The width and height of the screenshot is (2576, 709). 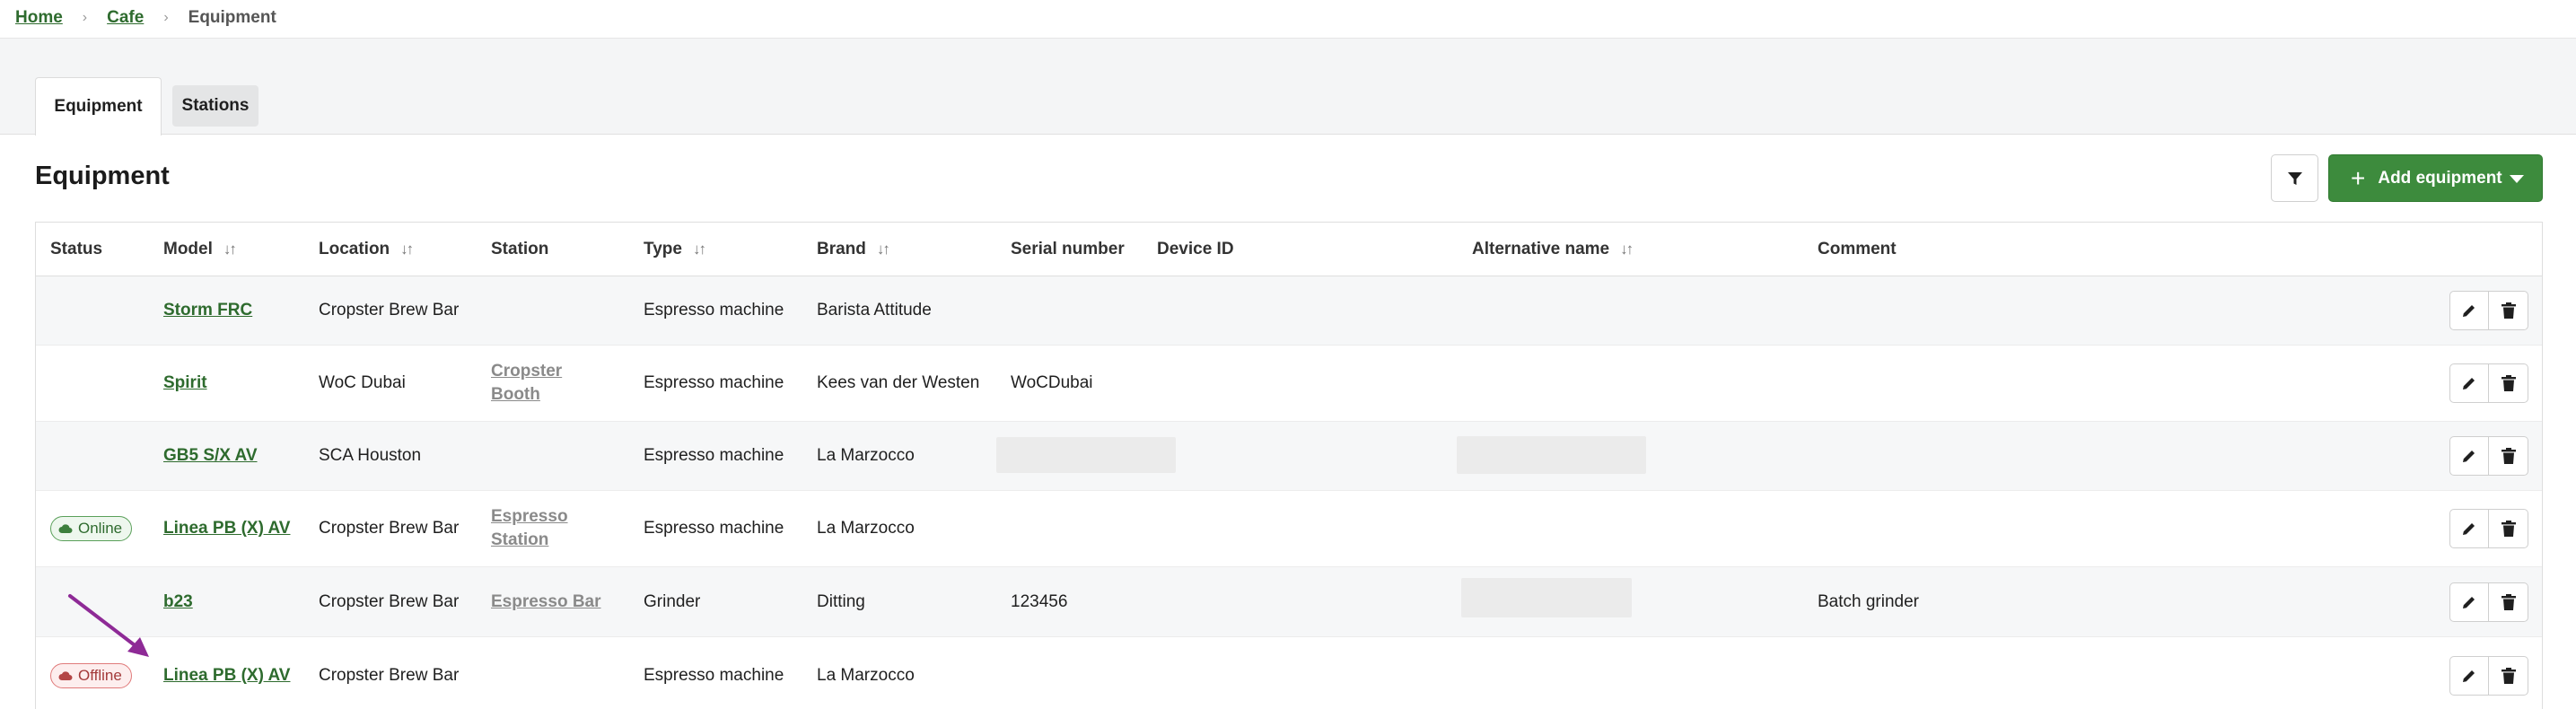 I want to click on brand-cell: Kees van der Westen, so click(x=898, y=382).